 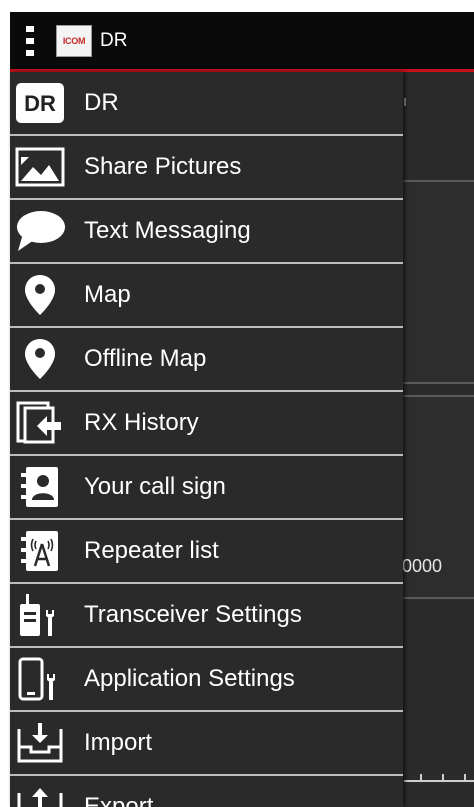 I want to click on overflow-menu-button, so click(x=30, y=40).